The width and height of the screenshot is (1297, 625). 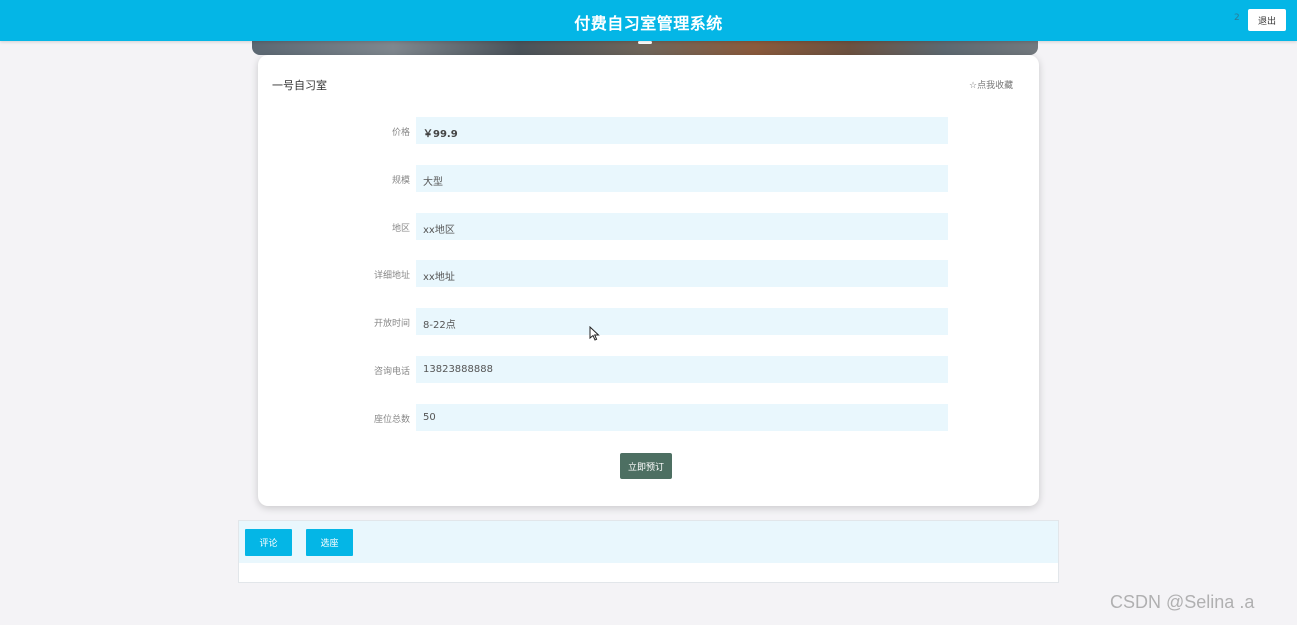 I want to click on carousel-indicator, so click(x=645, y=42).